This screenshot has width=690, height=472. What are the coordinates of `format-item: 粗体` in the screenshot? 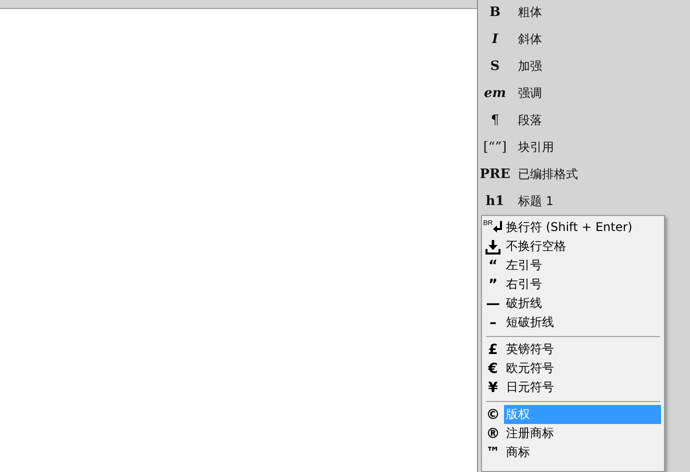 It's located at (530, 12).